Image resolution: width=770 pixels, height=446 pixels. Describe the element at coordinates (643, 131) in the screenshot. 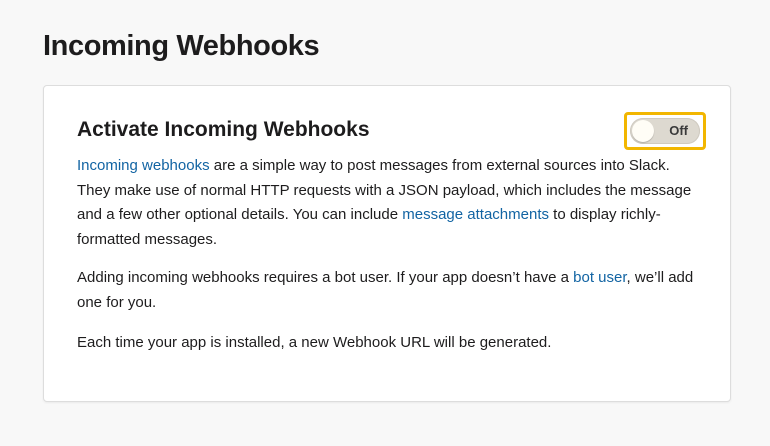

I see `toggle-knob` at that location.